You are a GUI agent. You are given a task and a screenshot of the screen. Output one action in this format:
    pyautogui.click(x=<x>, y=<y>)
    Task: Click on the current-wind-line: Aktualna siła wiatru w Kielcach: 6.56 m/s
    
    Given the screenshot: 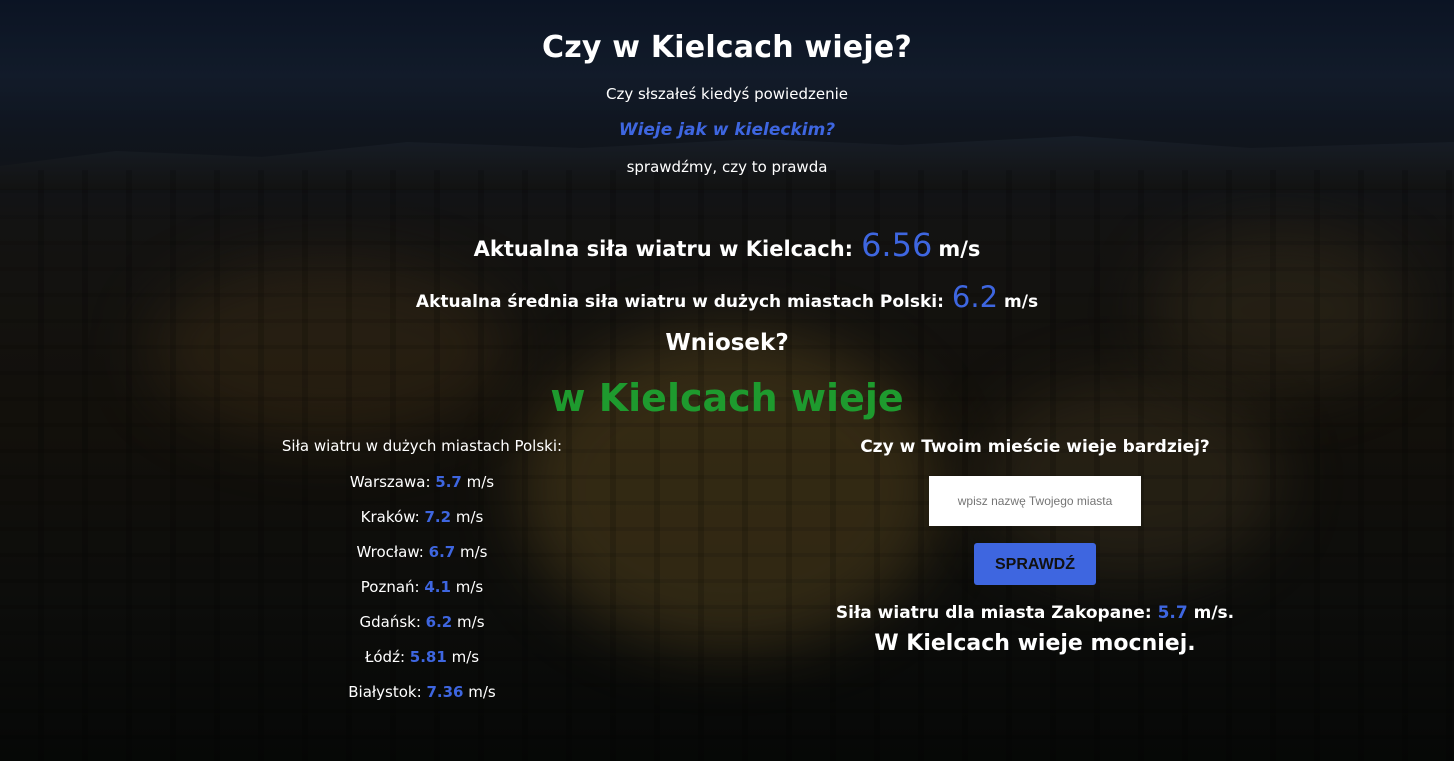 What is the action you would take?
    pyautogui.click(x=727, y=245)
    